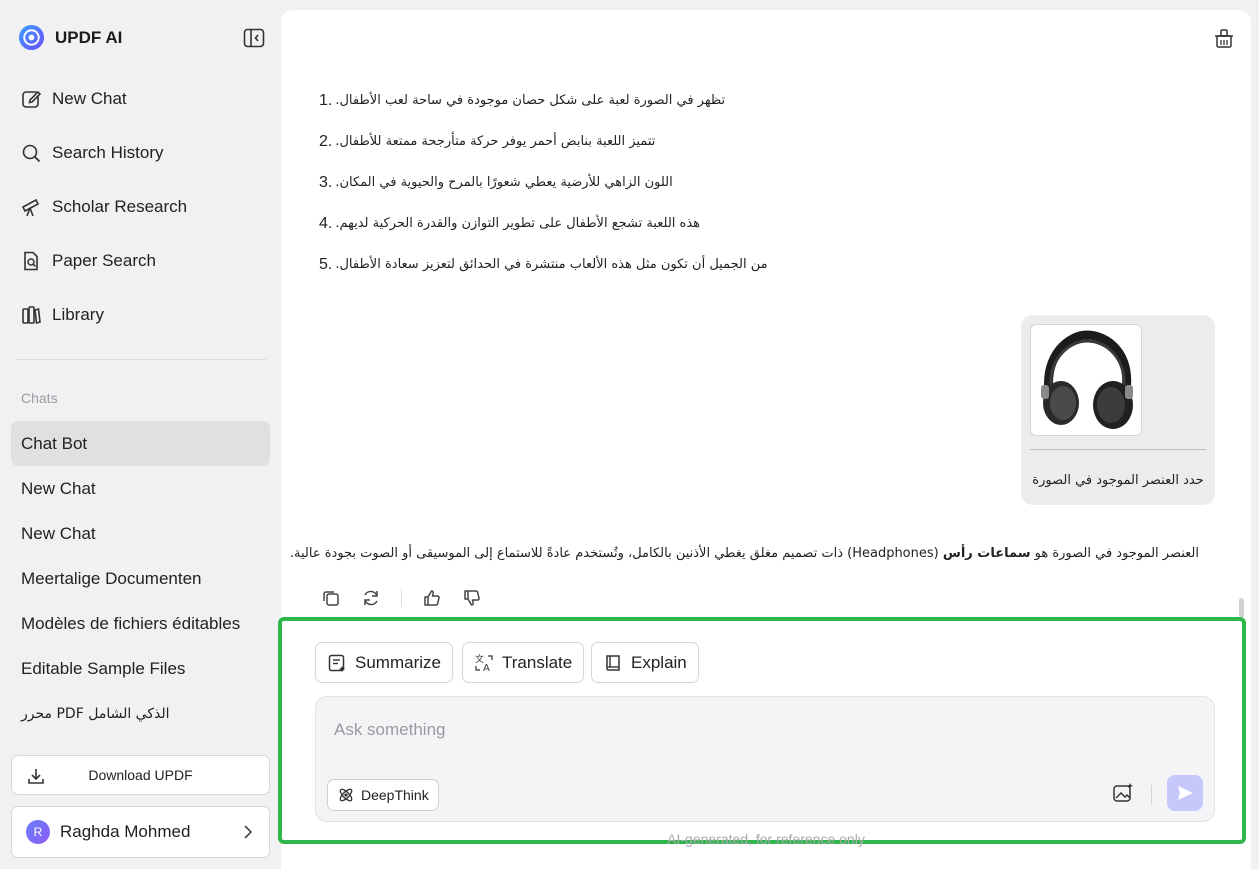  I want to click on reply-bold-term: سماعات رأس, so click(986, 553).